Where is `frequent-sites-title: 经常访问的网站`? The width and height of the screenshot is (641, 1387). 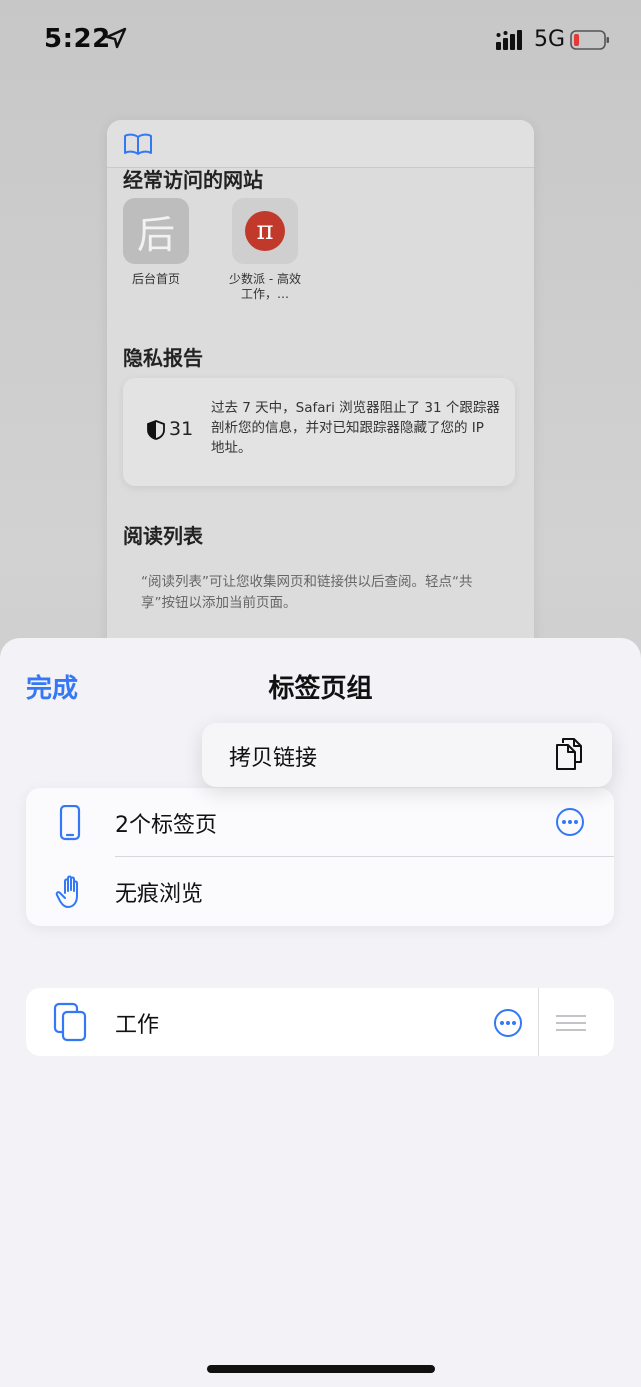
frequent-sites-title: 经常访问的网站 is located at coordinates (193, 180).